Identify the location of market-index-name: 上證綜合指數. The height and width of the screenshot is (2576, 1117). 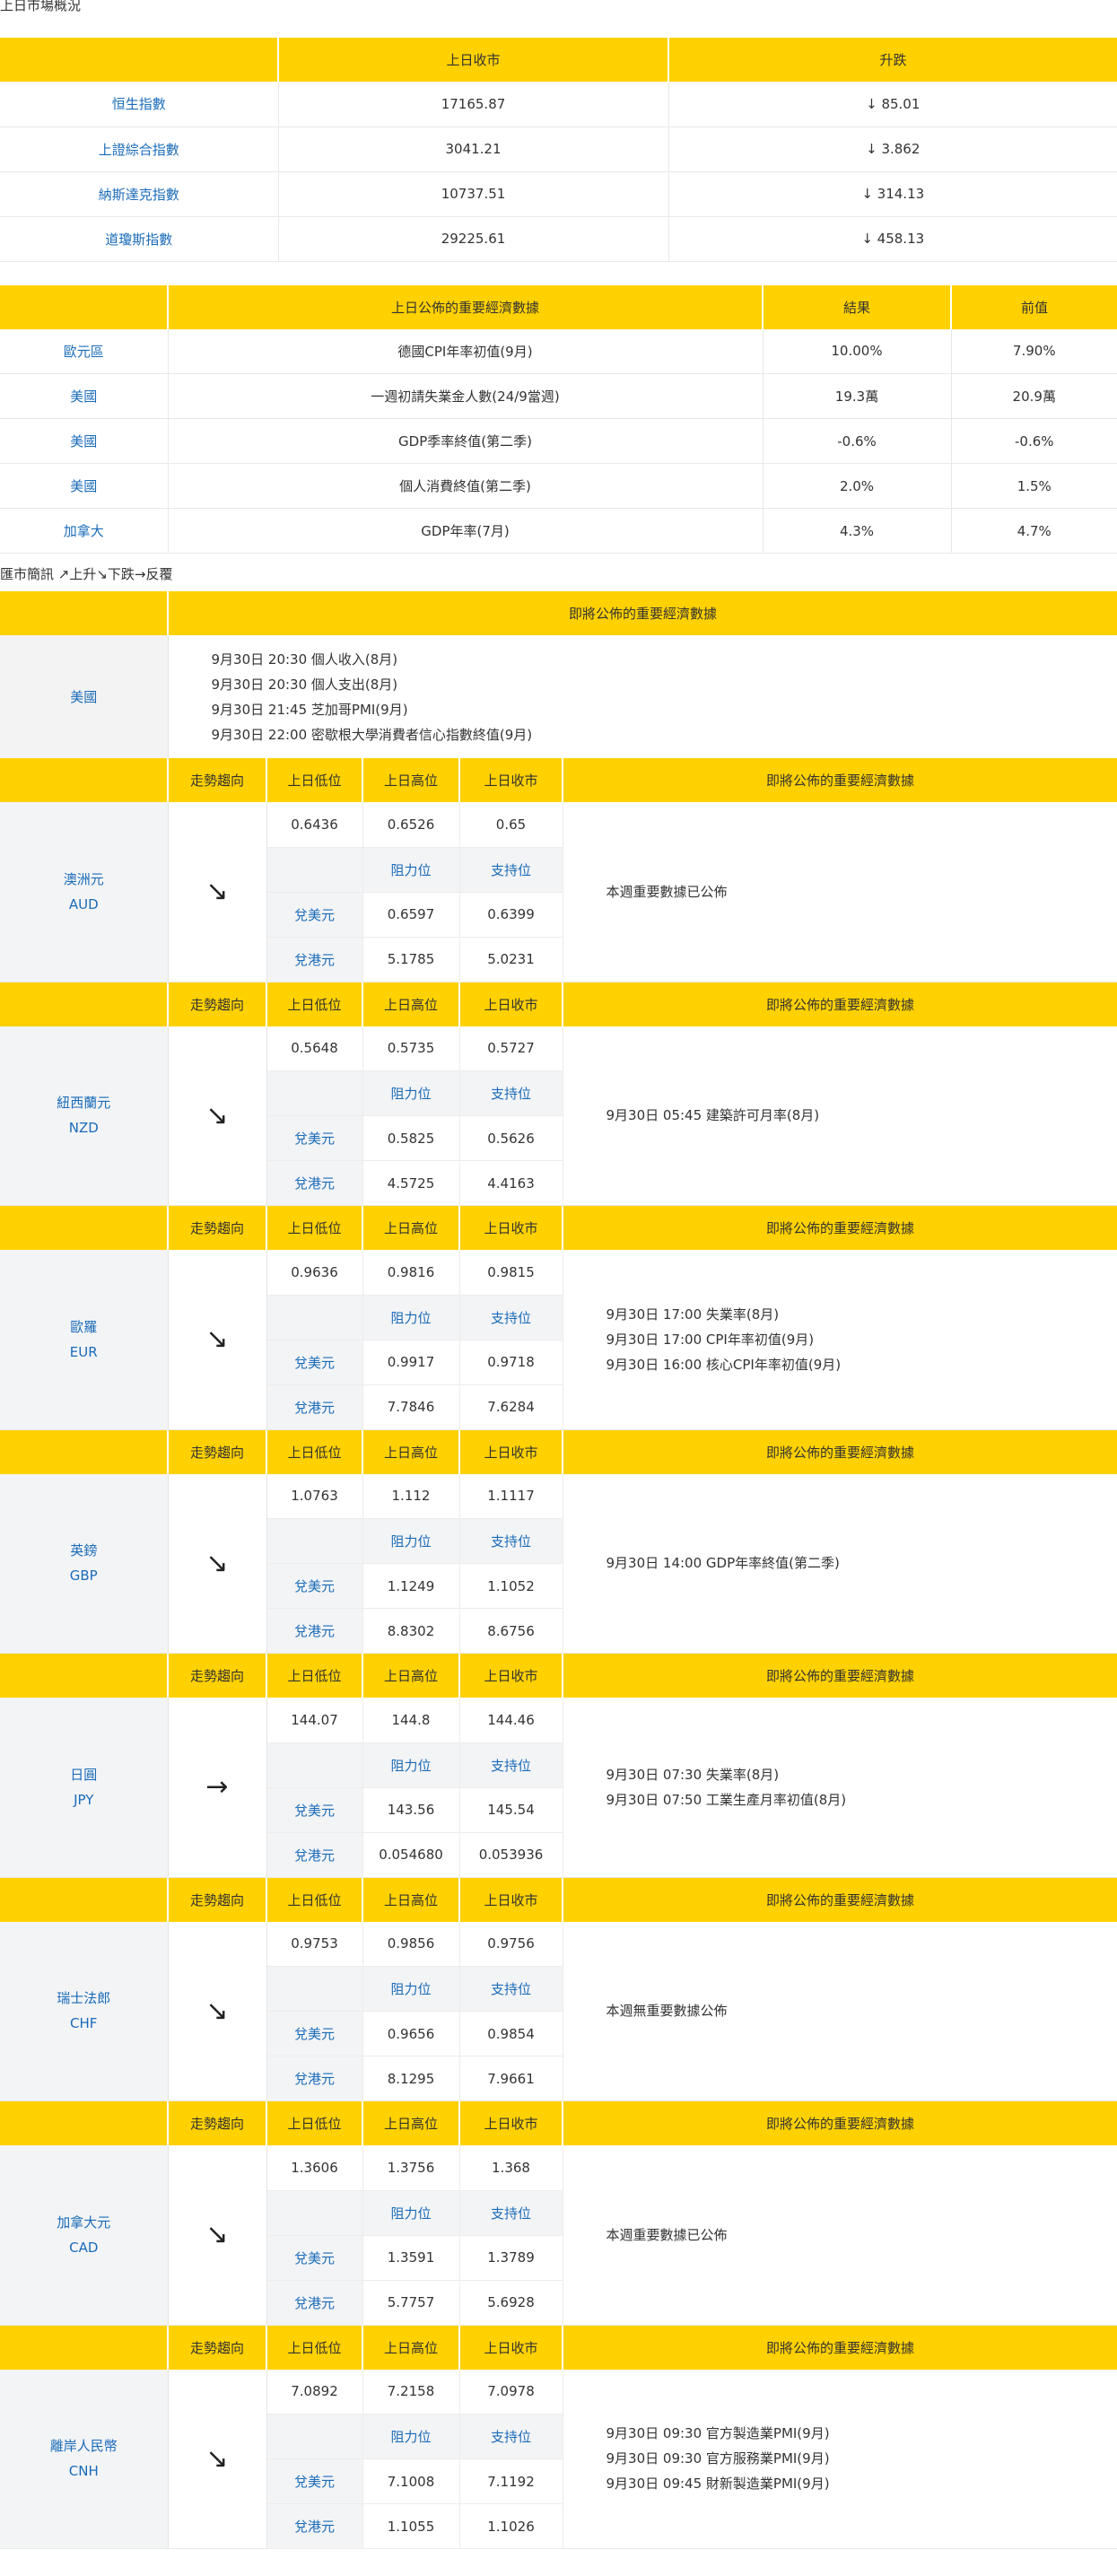
(140, 149).